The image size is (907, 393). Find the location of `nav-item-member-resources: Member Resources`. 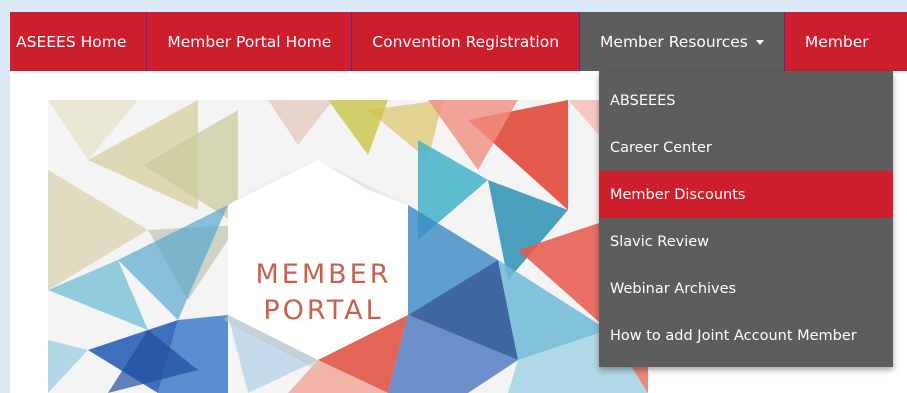

nav-item-member-resources: Member Resources is located at coordinates (682, 41).